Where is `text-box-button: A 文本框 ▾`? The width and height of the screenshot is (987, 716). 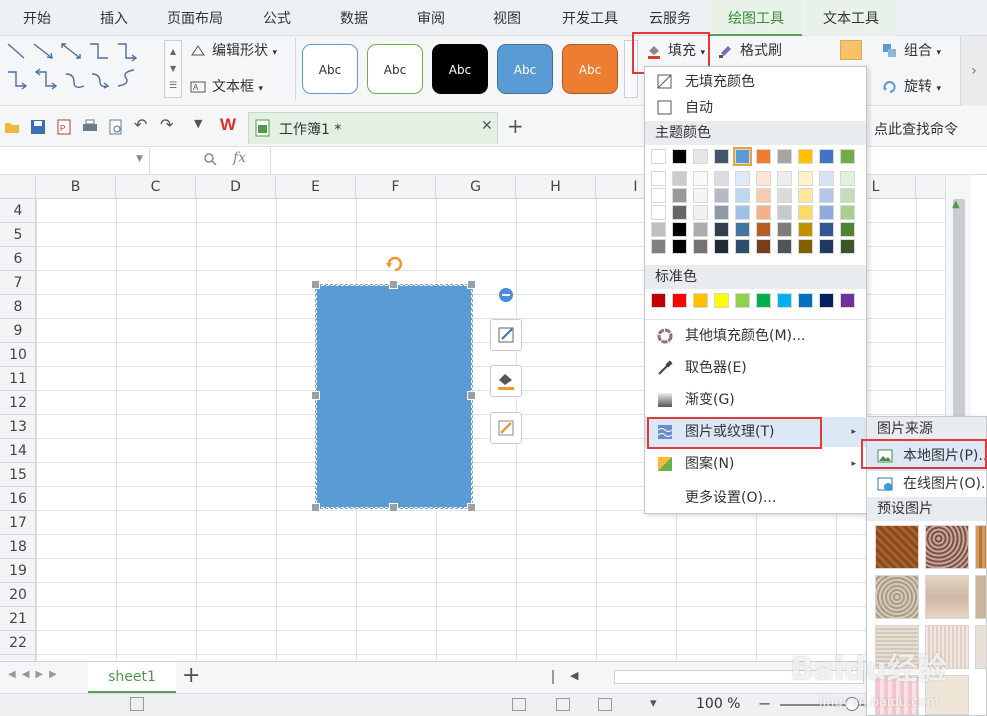 text-box-button: A 文本框 ▾ is located at coordinates (225, 87).